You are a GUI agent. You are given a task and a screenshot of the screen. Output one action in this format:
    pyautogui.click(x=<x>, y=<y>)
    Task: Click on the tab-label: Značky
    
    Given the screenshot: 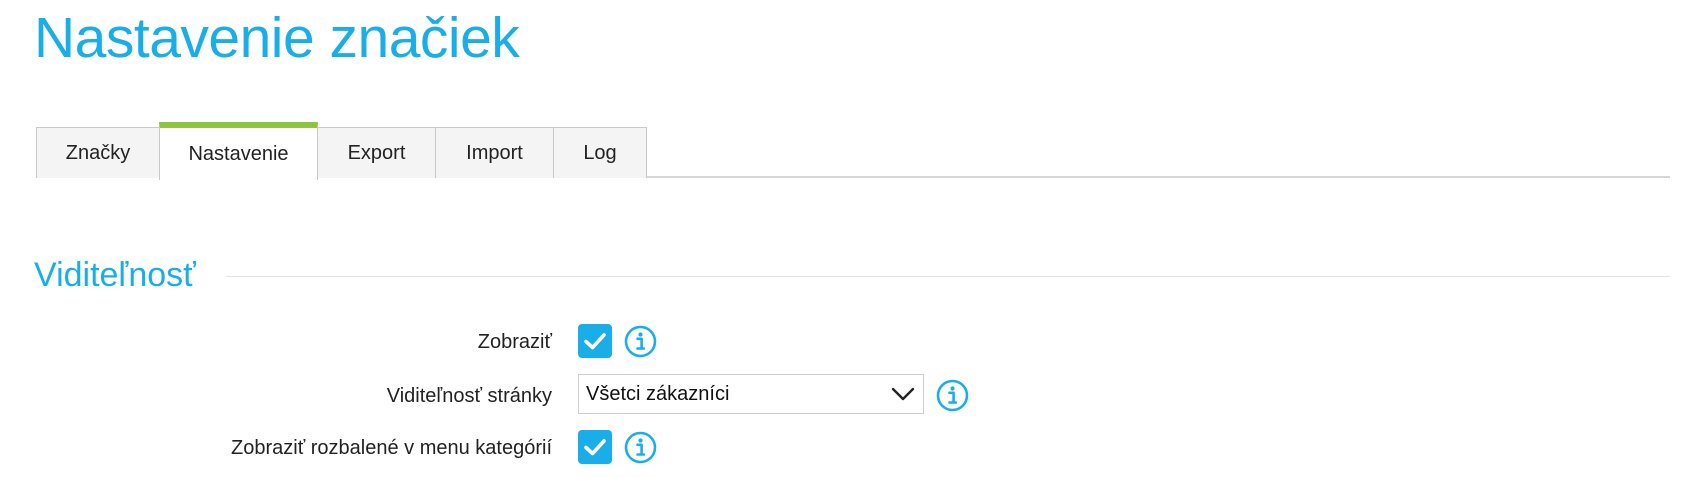 What is the action you would take?
    pyautogui.click(x=98, y=152)
    